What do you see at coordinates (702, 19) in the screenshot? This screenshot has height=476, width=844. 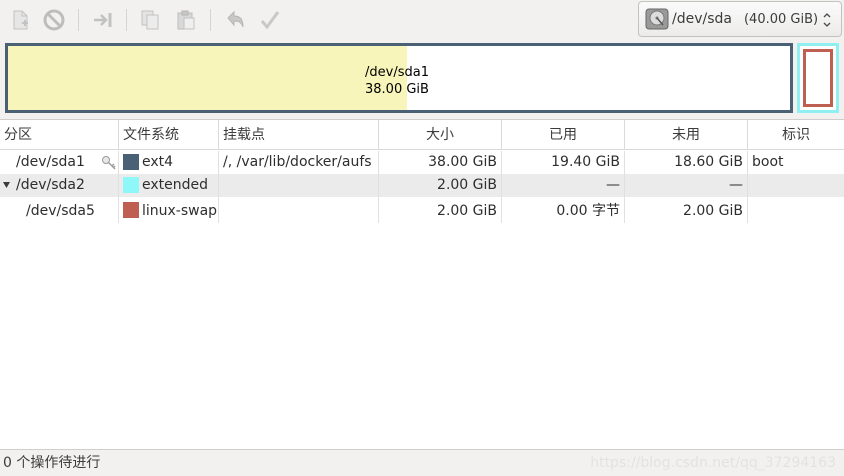 I see `device-name: /dev/sda` at bounding box center [702, 19].